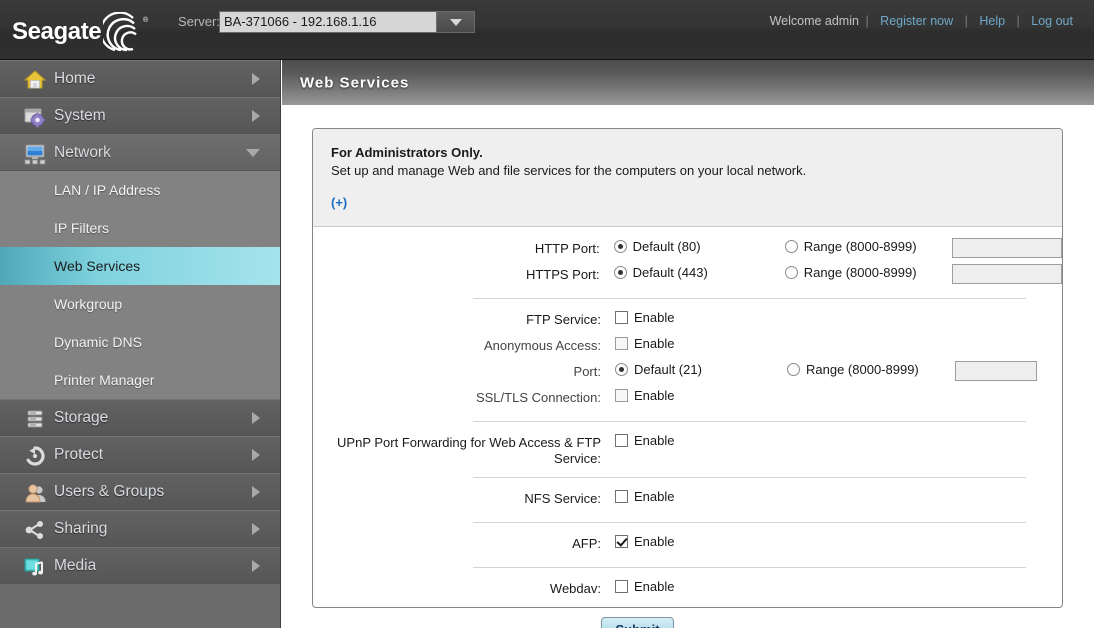  I want to click on label-ftp-service-enable: Enable, so click(654, 317).